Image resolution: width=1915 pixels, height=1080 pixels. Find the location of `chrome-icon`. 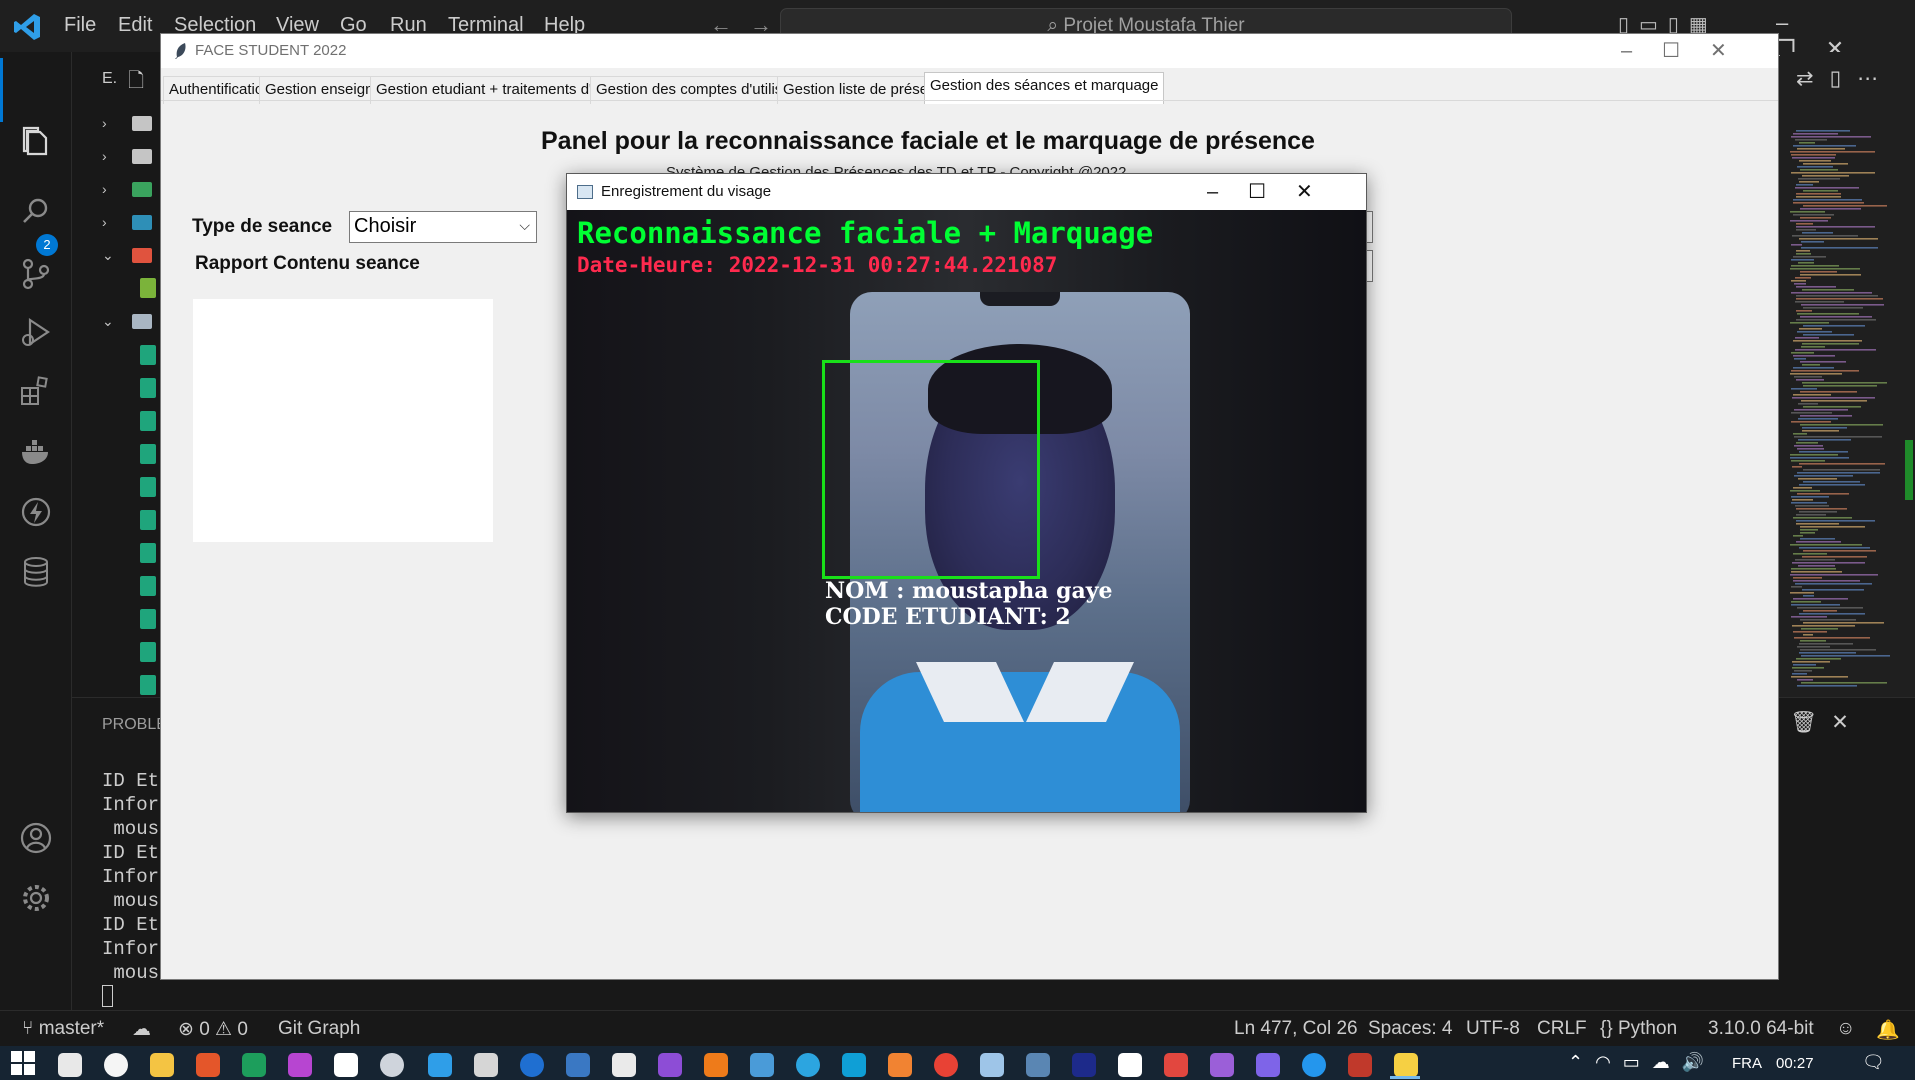

chrome-icon is located at coordinates (946, 1065).